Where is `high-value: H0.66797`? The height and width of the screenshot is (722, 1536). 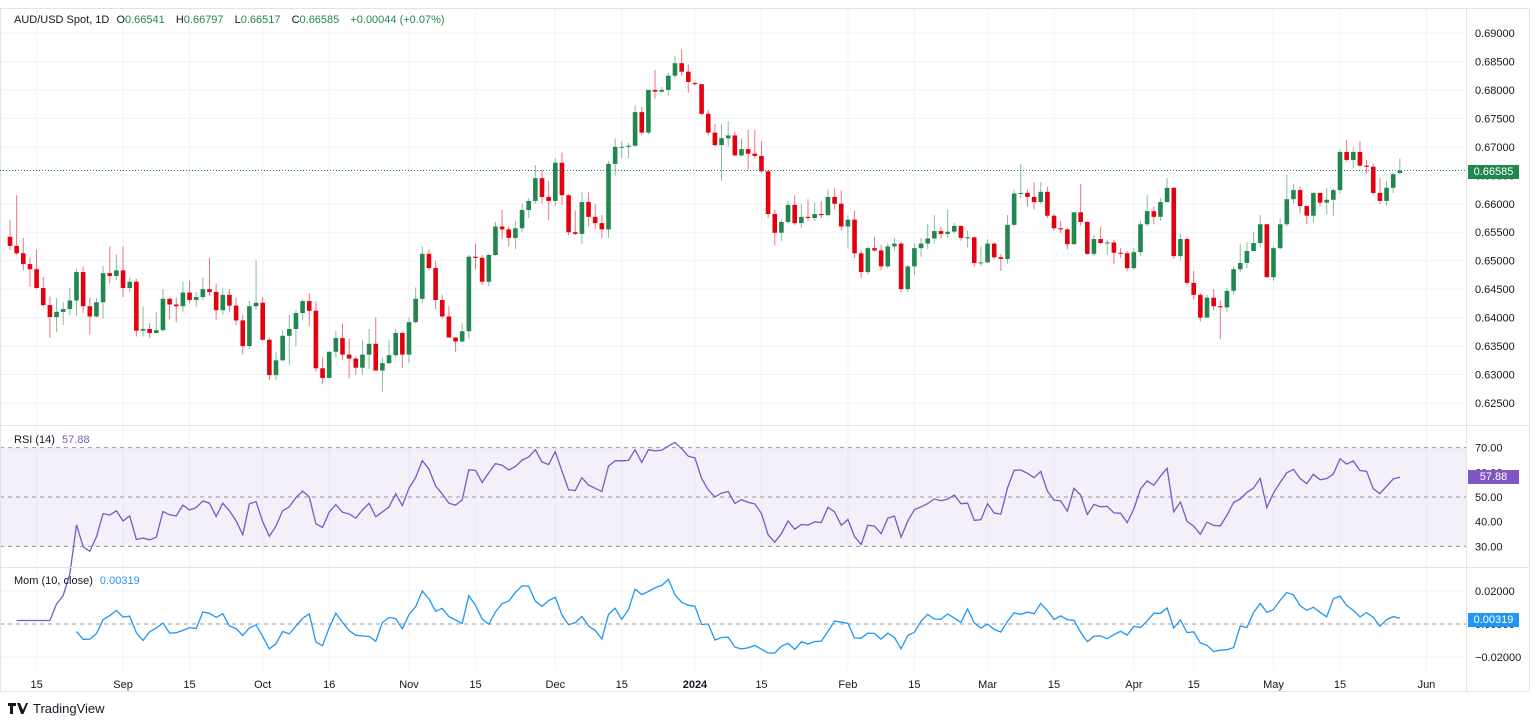 high-value: H0.66797 is located at coordinates (199, 20).